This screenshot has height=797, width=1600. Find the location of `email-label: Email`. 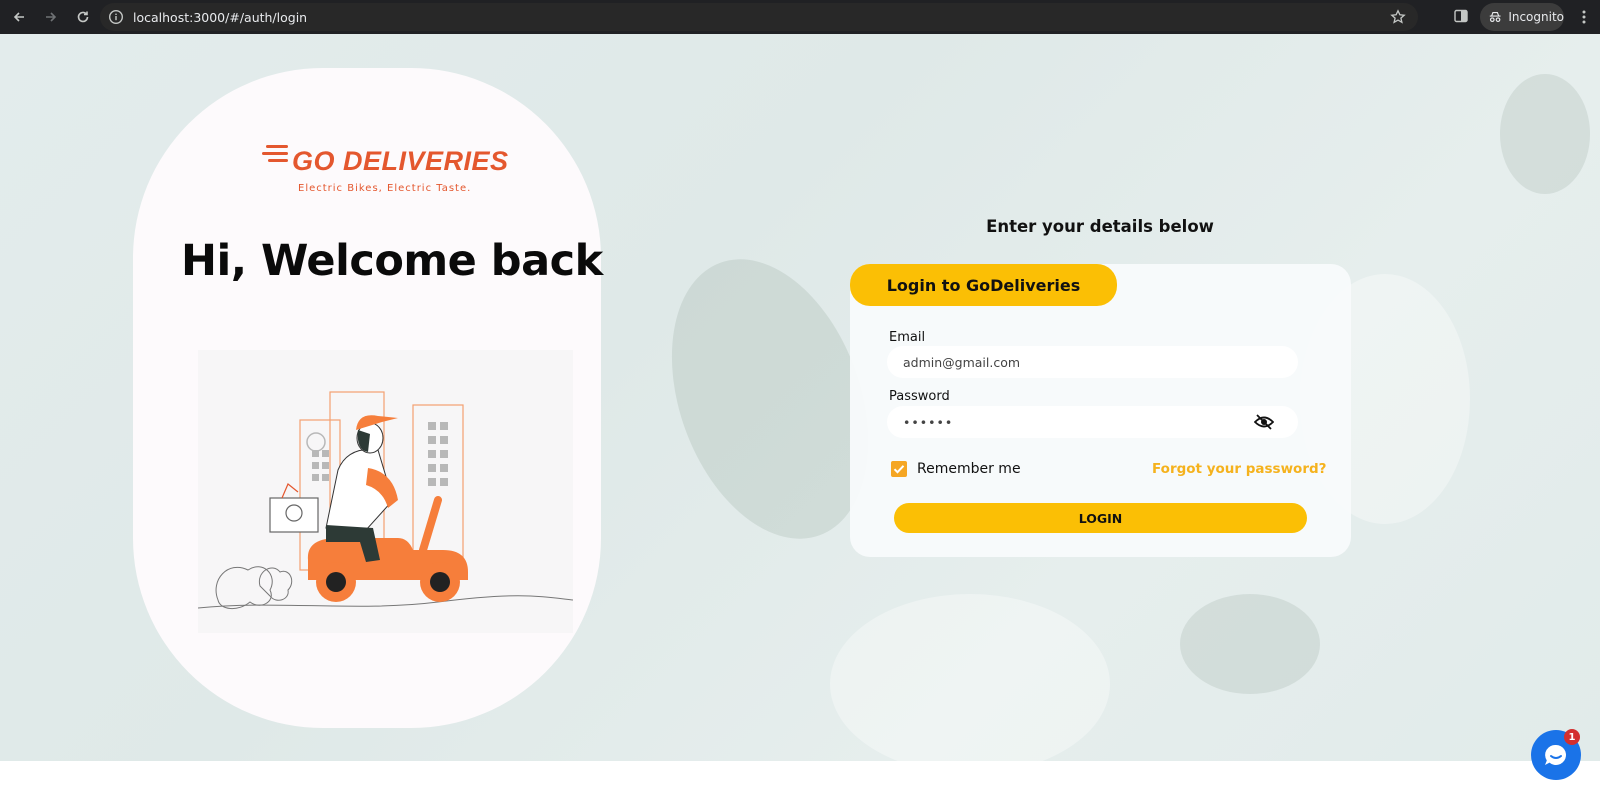

email-label: Email is located at coordinates (907, 337).